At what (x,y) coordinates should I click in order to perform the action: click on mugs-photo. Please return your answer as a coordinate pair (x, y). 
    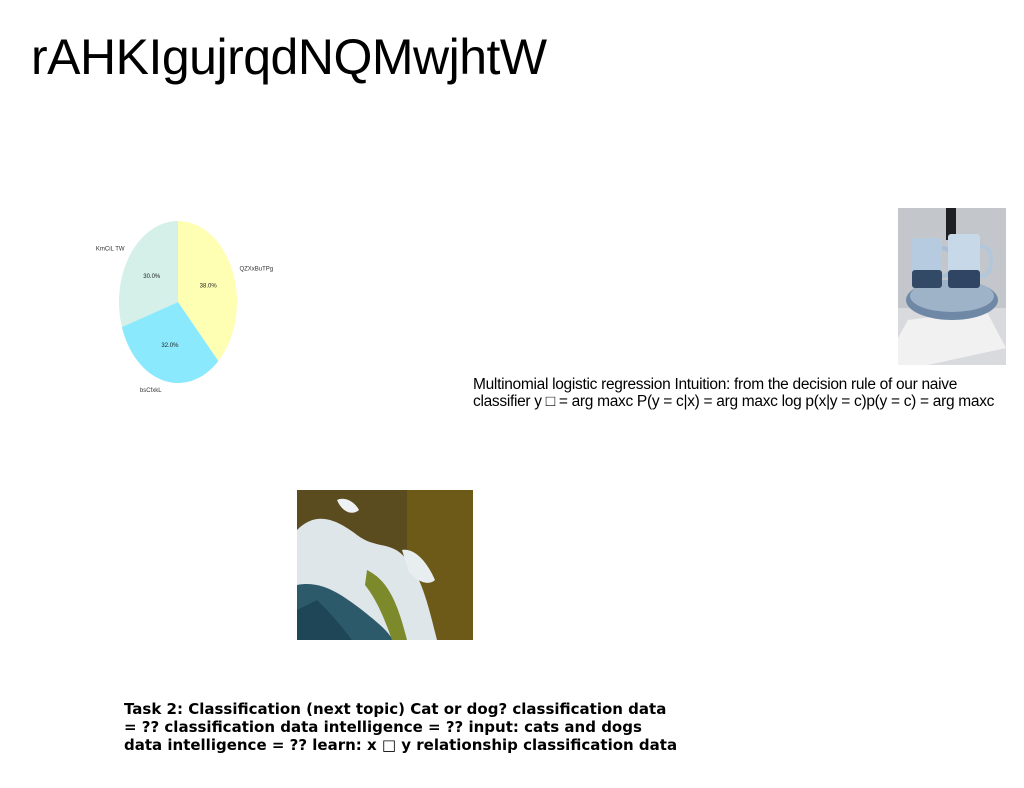
    Looking at the image, I should click on (952, 286).